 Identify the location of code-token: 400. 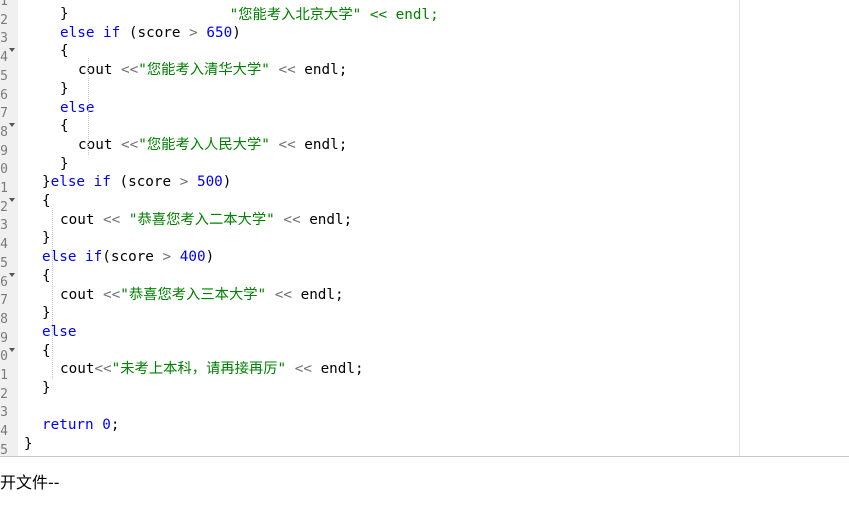
(192, 257).